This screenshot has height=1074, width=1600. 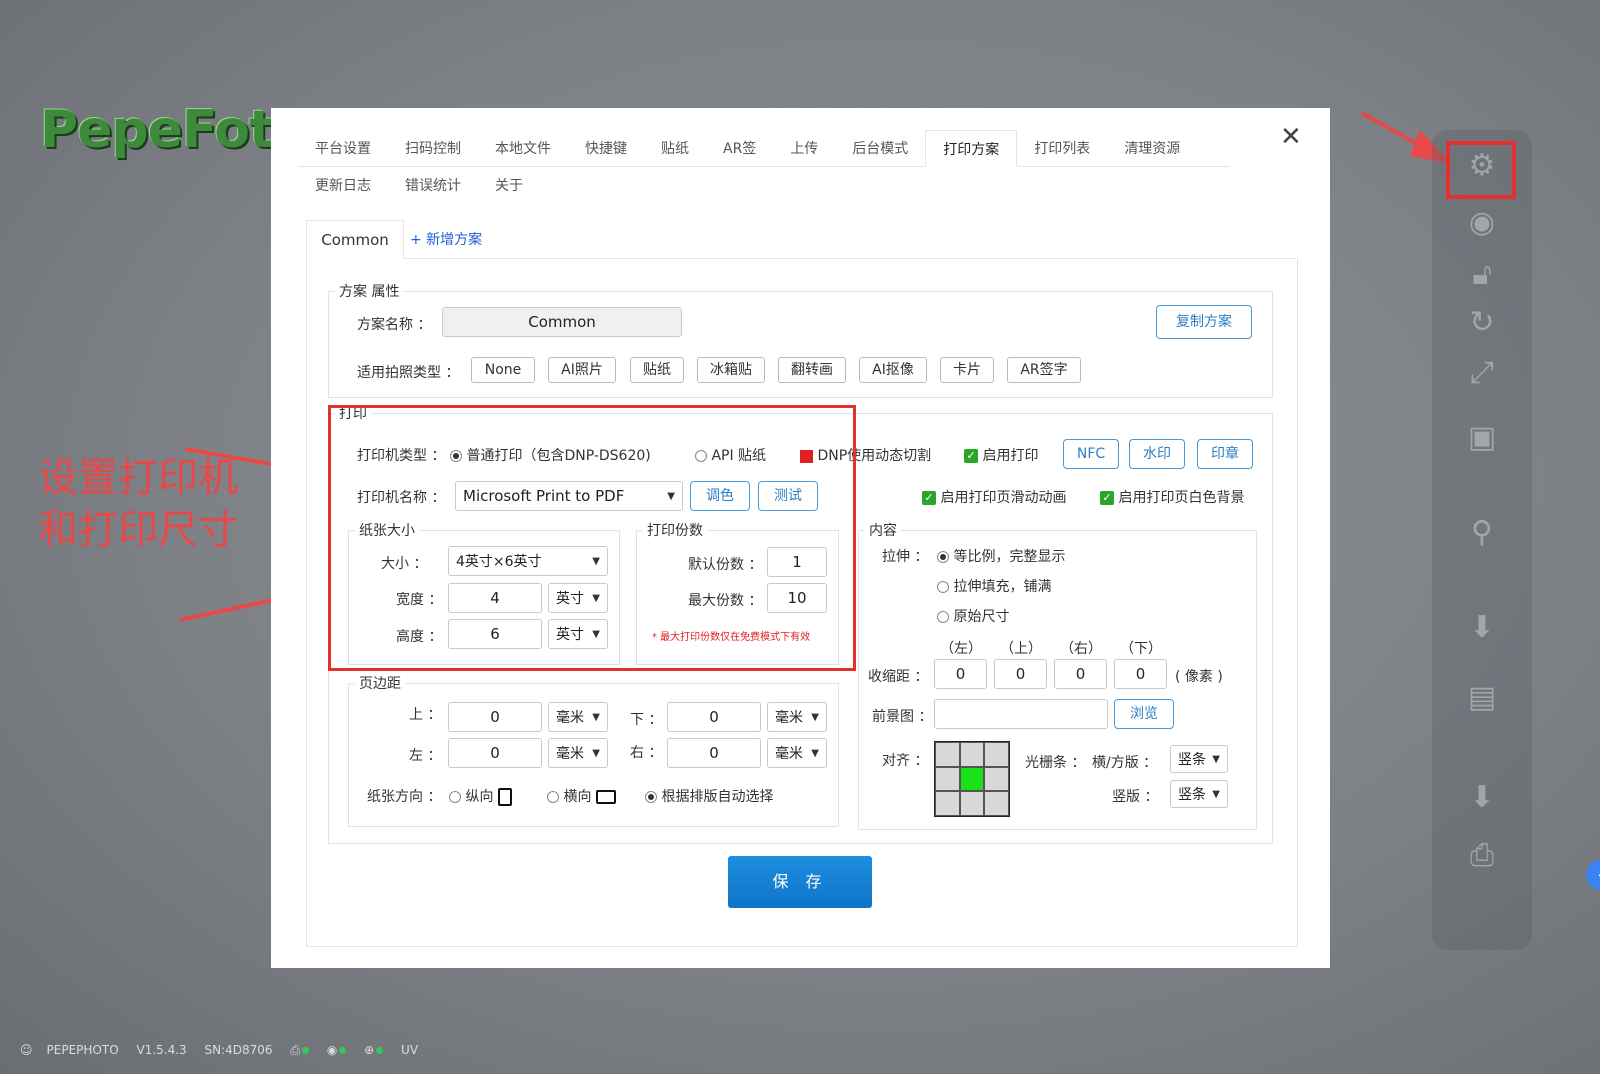 I want to click on scheme-tab-common: Common, so click(x=355, y=240).